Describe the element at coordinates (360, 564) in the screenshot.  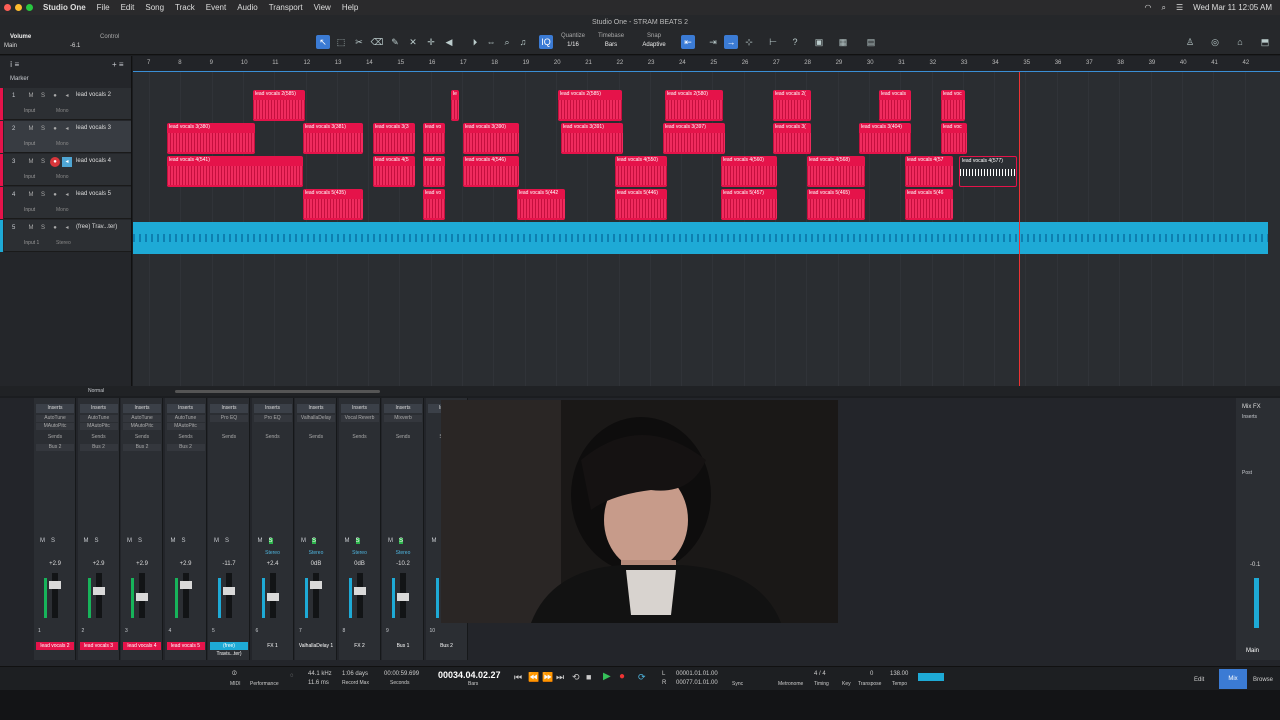
I see `volume-readout: 0dB` at that location.